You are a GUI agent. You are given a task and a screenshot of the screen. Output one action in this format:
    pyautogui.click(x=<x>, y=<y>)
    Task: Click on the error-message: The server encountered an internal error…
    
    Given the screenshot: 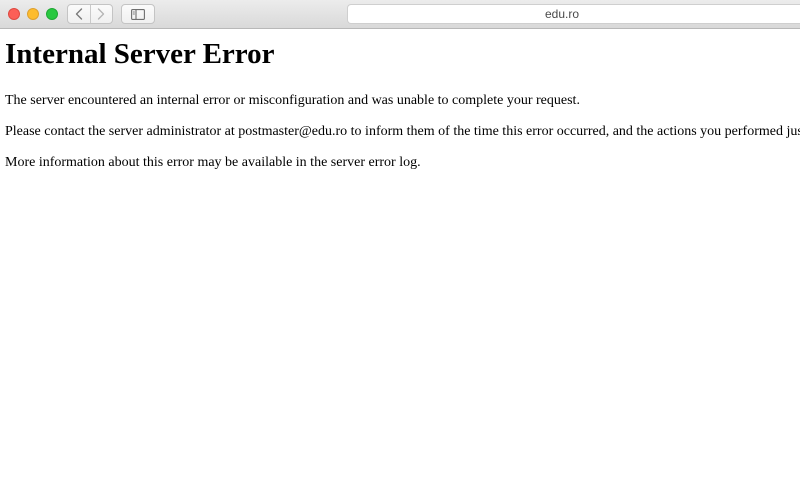 What is the action you would take?
    pyautogui.click(x=292, y=100)
    